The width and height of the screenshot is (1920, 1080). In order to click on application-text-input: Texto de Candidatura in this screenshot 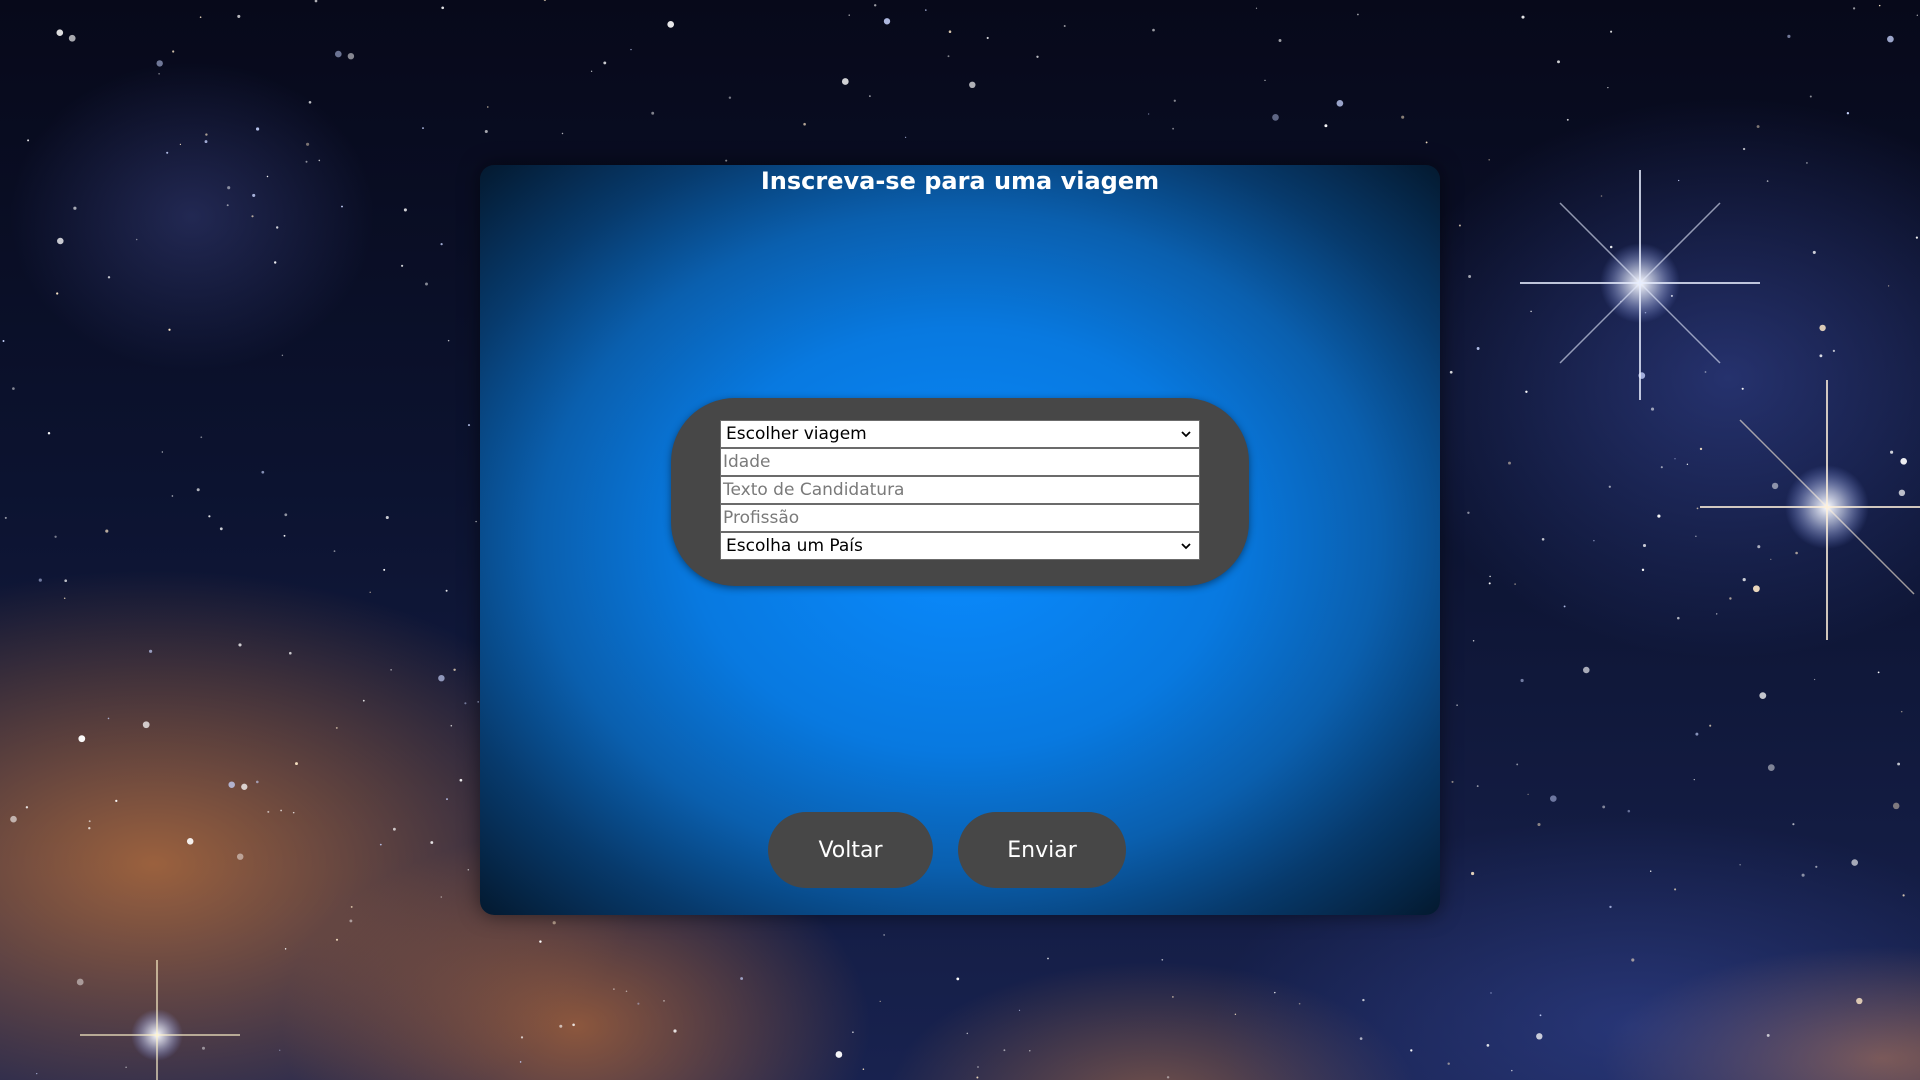, I will do `click(960, 490)`.